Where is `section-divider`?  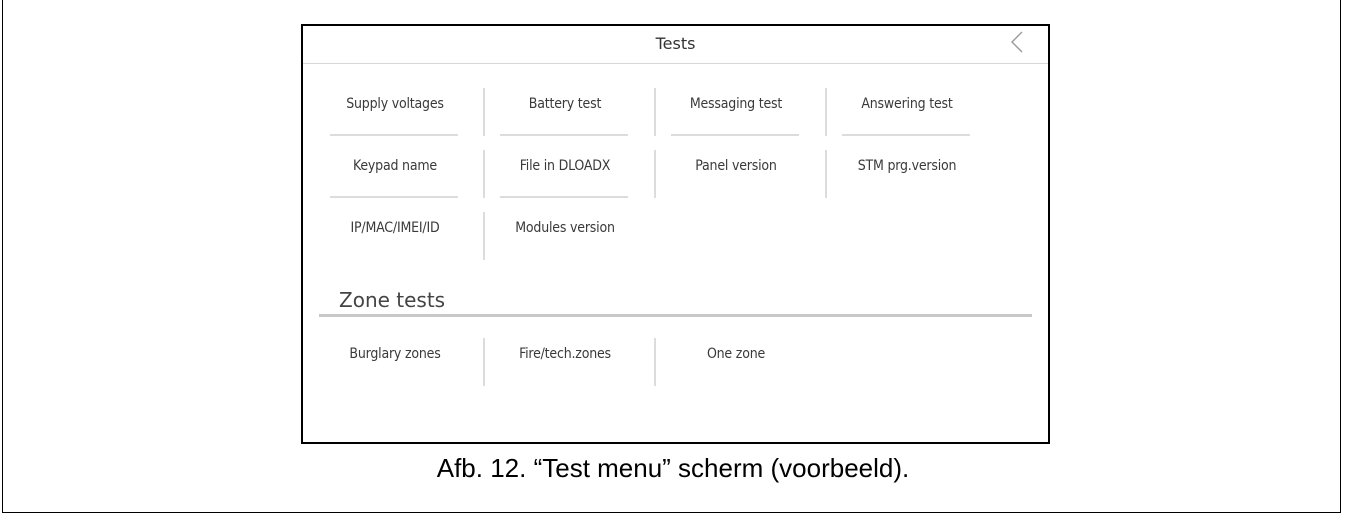
section-divider is located at coordinates (675, 315).